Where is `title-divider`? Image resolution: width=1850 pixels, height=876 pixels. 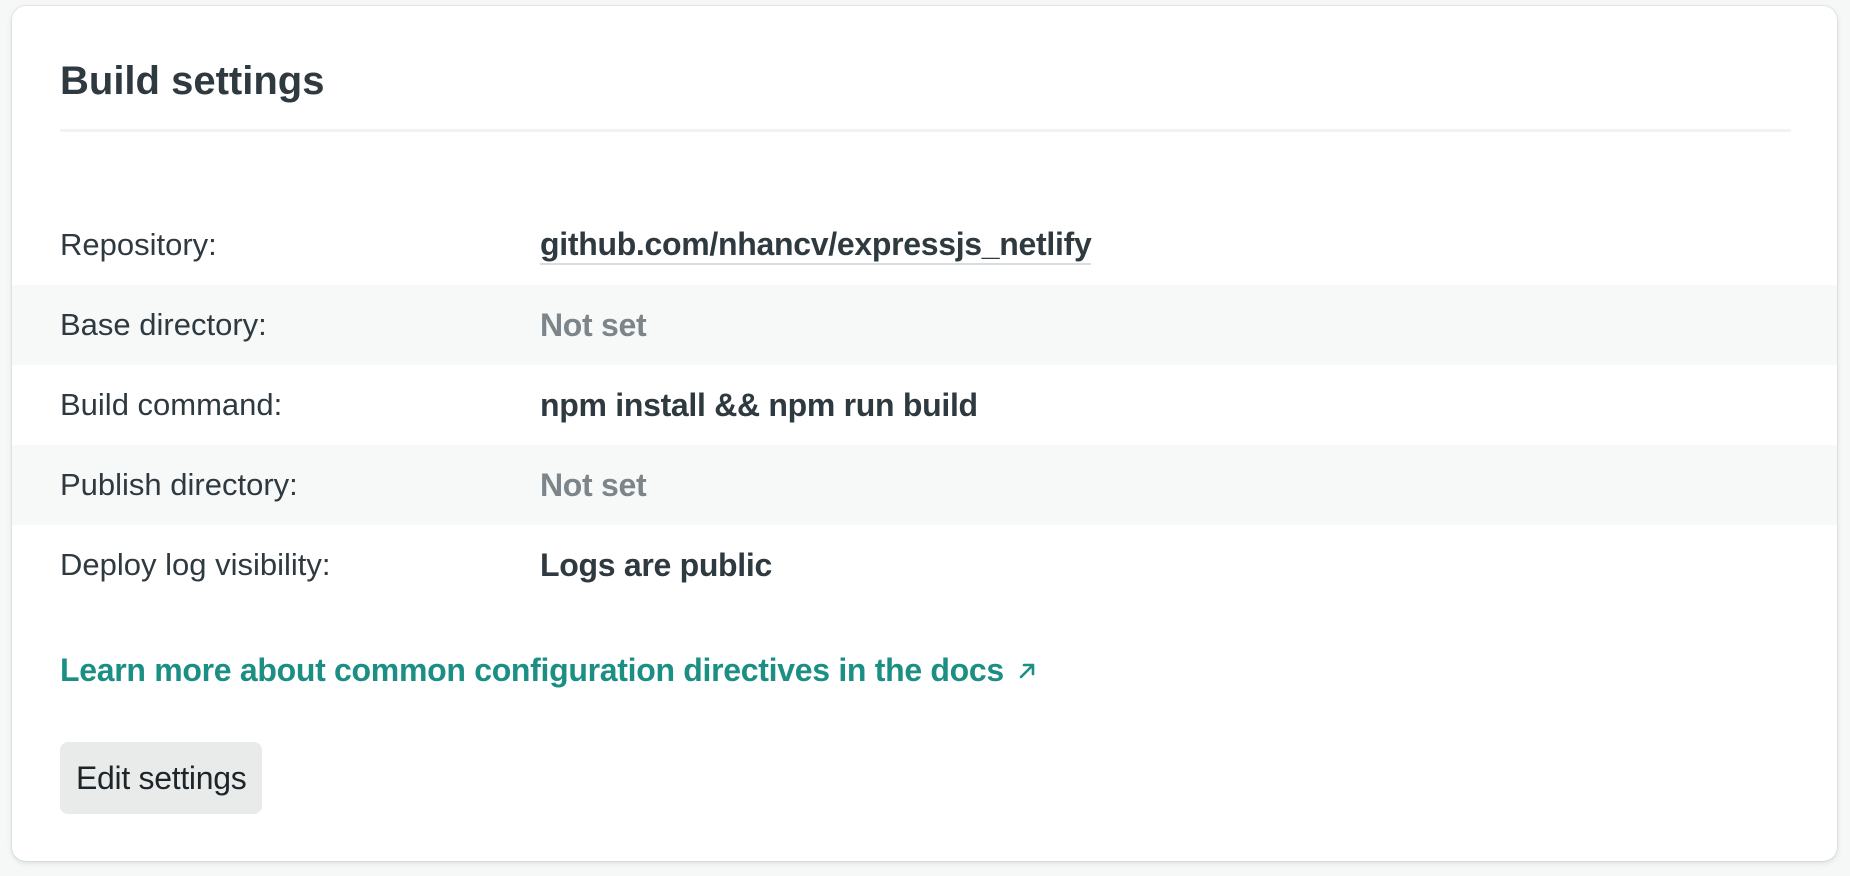 title-divider is located at coordinates (925, 130).